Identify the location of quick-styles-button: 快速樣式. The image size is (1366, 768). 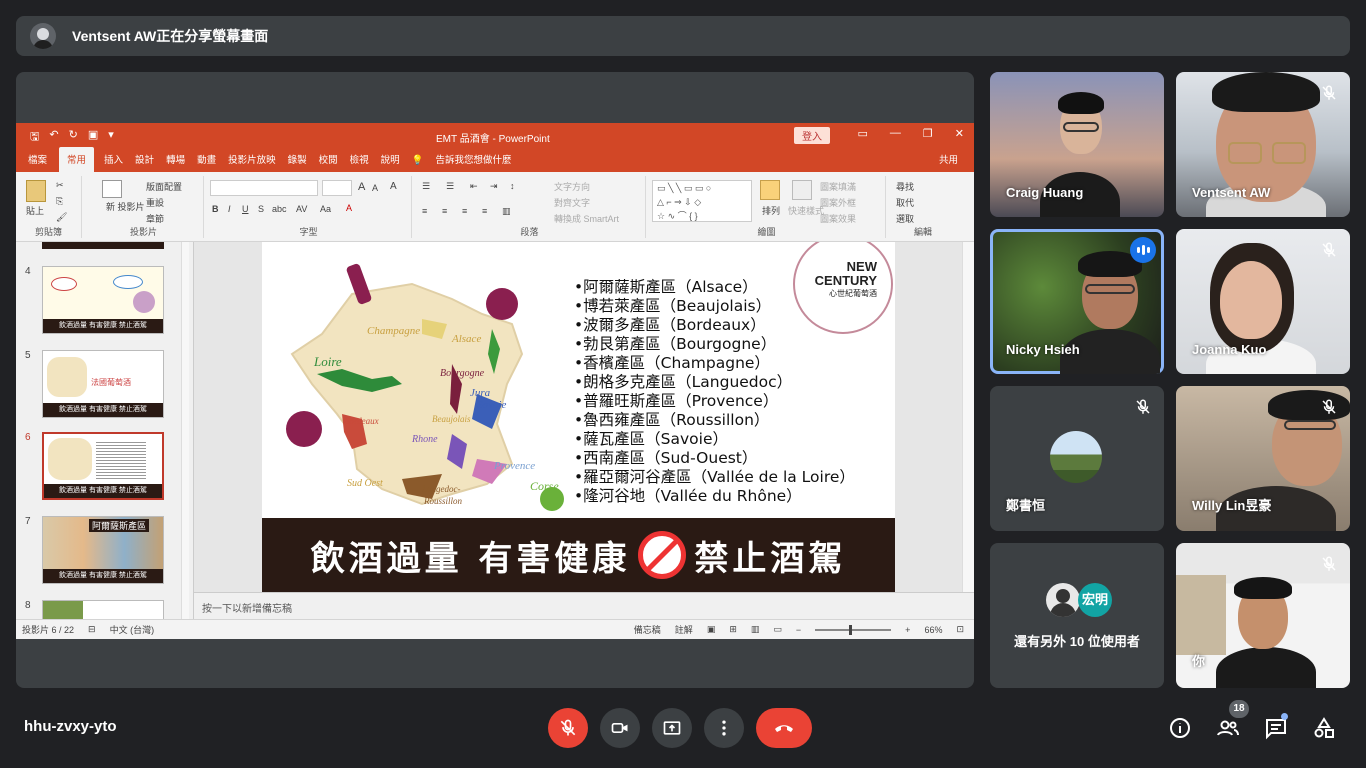
(806, 210).